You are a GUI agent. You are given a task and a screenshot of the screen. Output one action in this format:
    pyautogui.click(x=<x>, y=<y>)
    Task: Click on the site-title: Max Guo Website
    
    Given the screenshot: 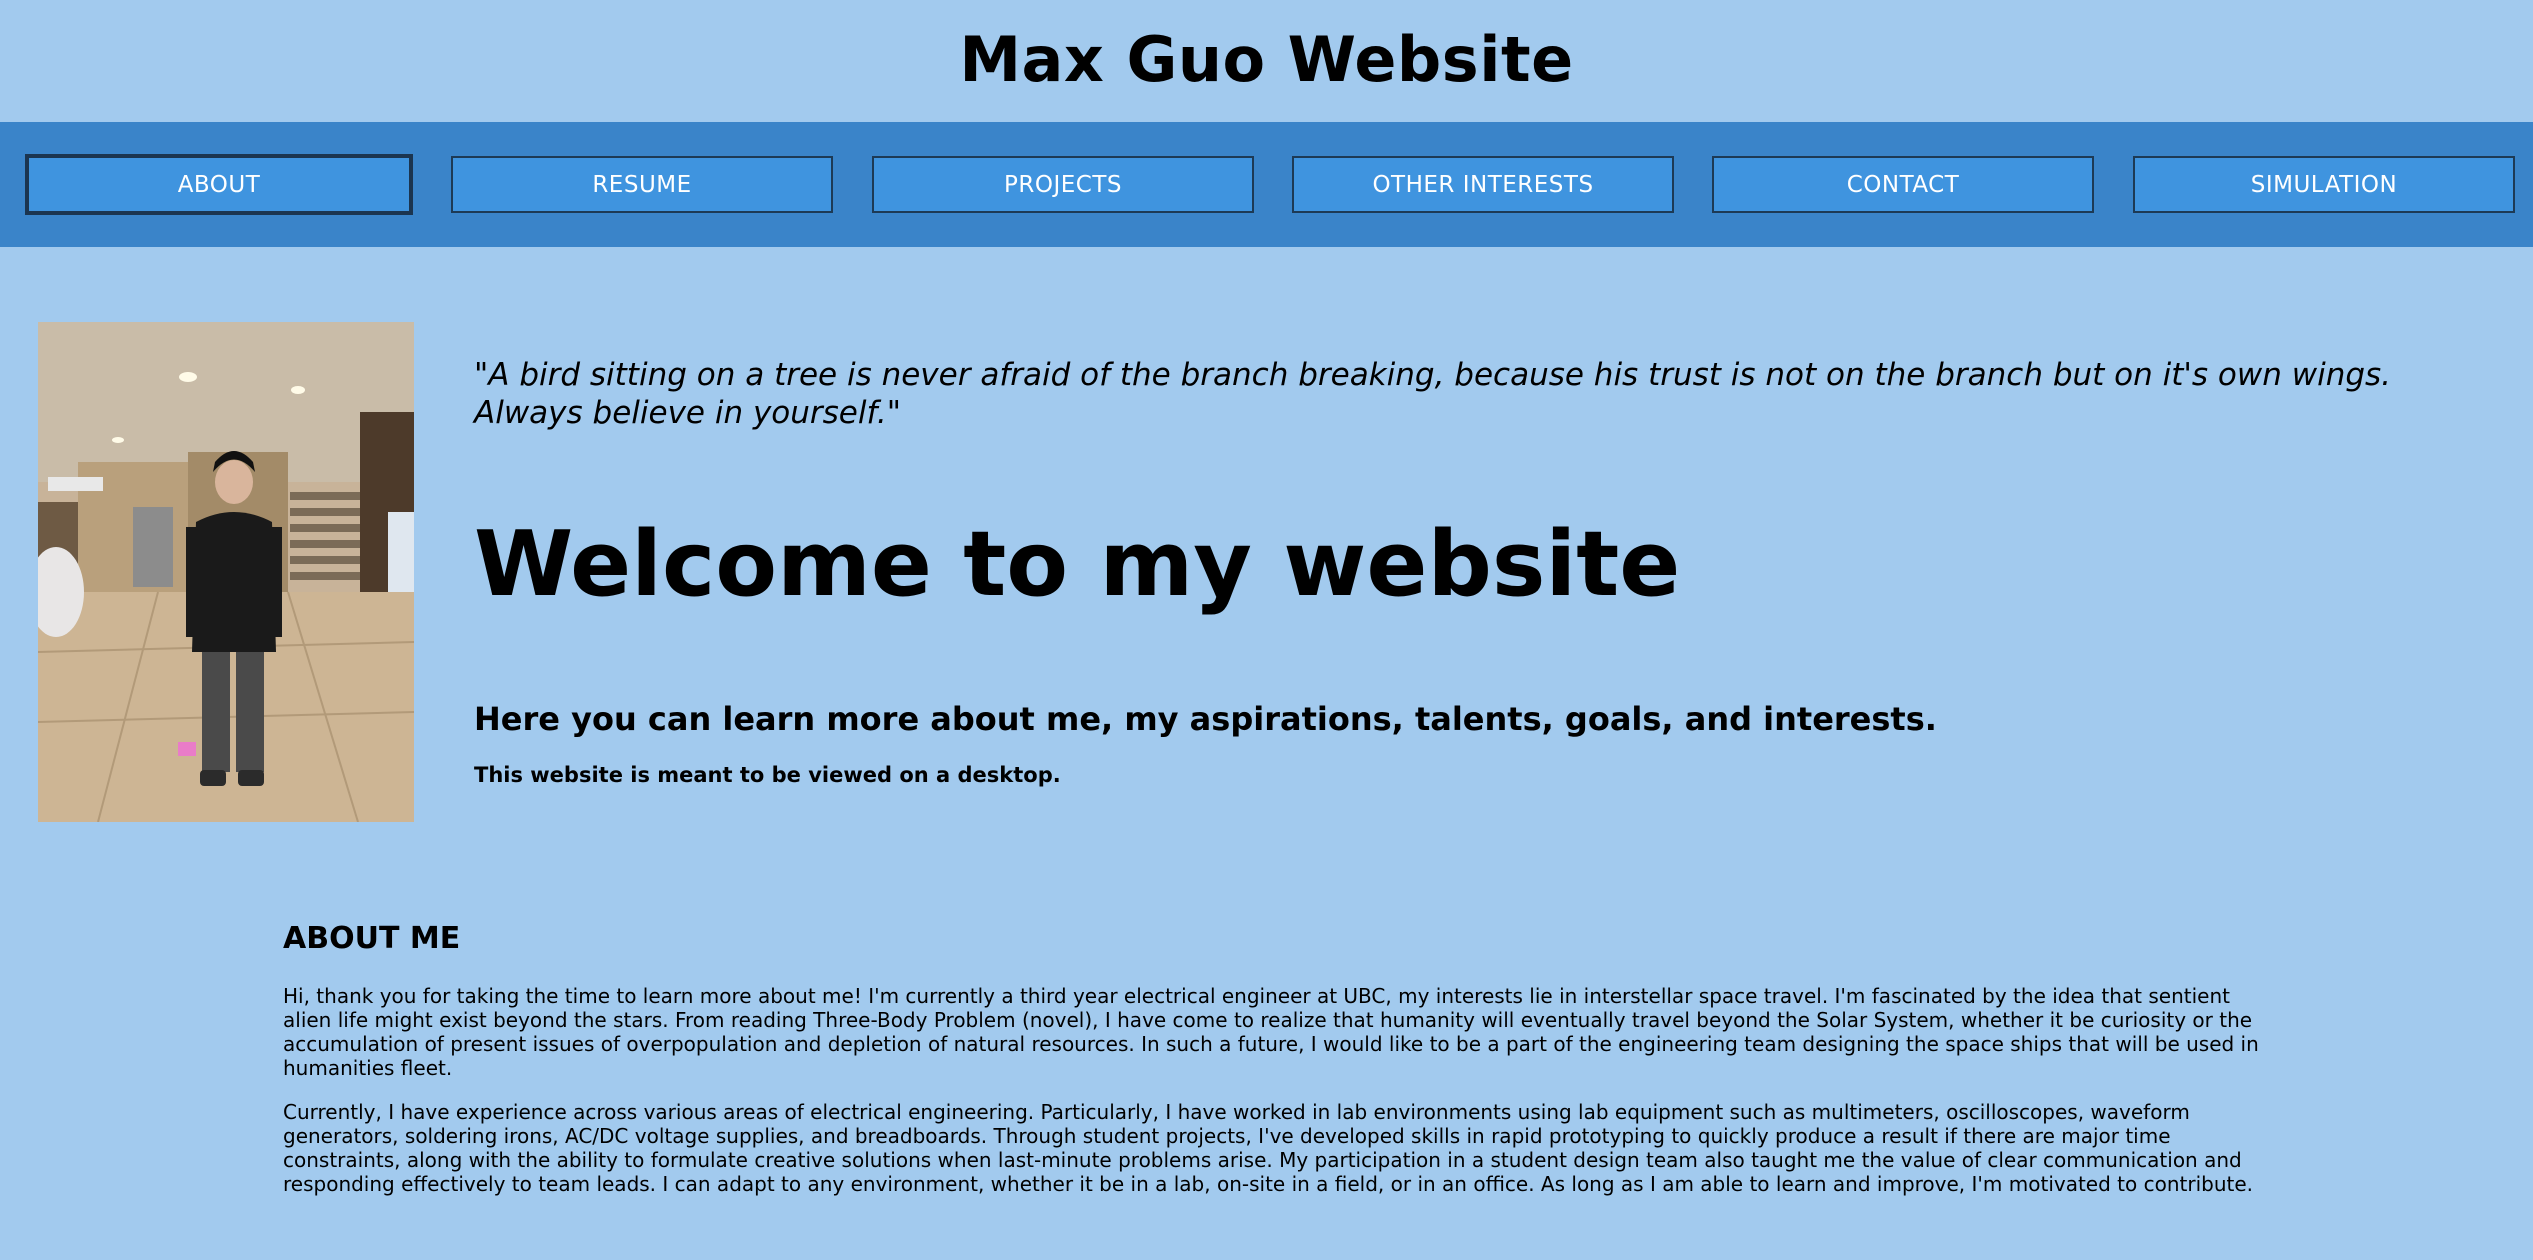 What is the action you would take?
    pyautogui.click(x=1266, y=59)
    